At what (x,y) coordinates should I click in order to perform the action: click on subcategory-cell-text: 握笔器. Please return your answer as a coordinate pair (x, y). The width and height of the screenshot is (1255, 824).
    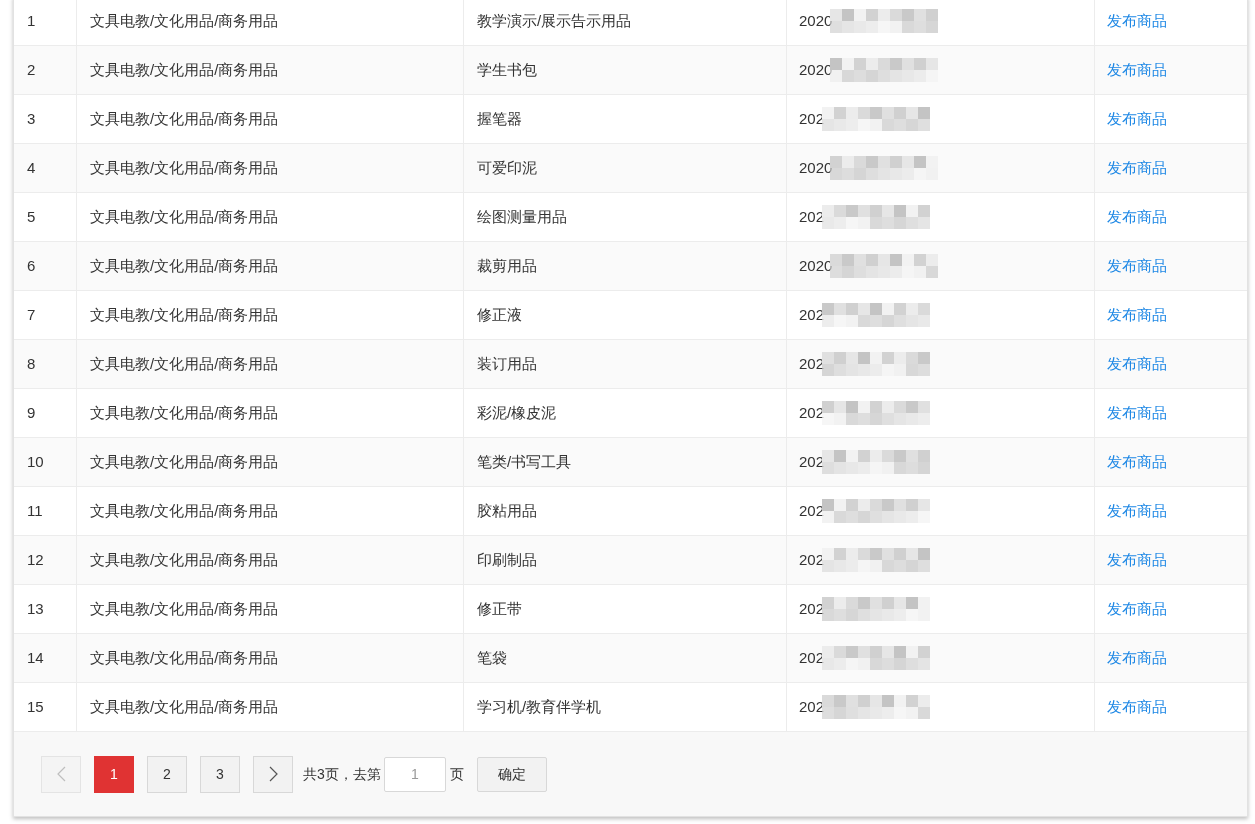
    Looking at the image, I should click on (499, 118).